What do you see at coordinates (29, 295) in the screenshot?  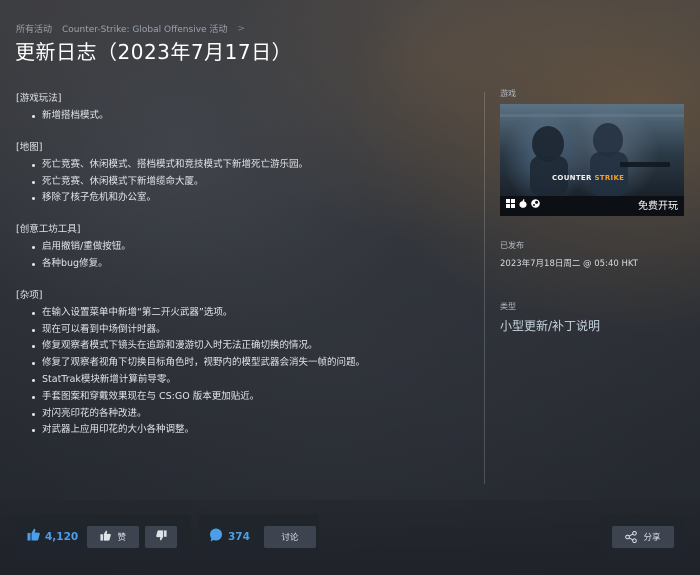 I see `section-title: [杂项]` at bounding box center [29, 295].